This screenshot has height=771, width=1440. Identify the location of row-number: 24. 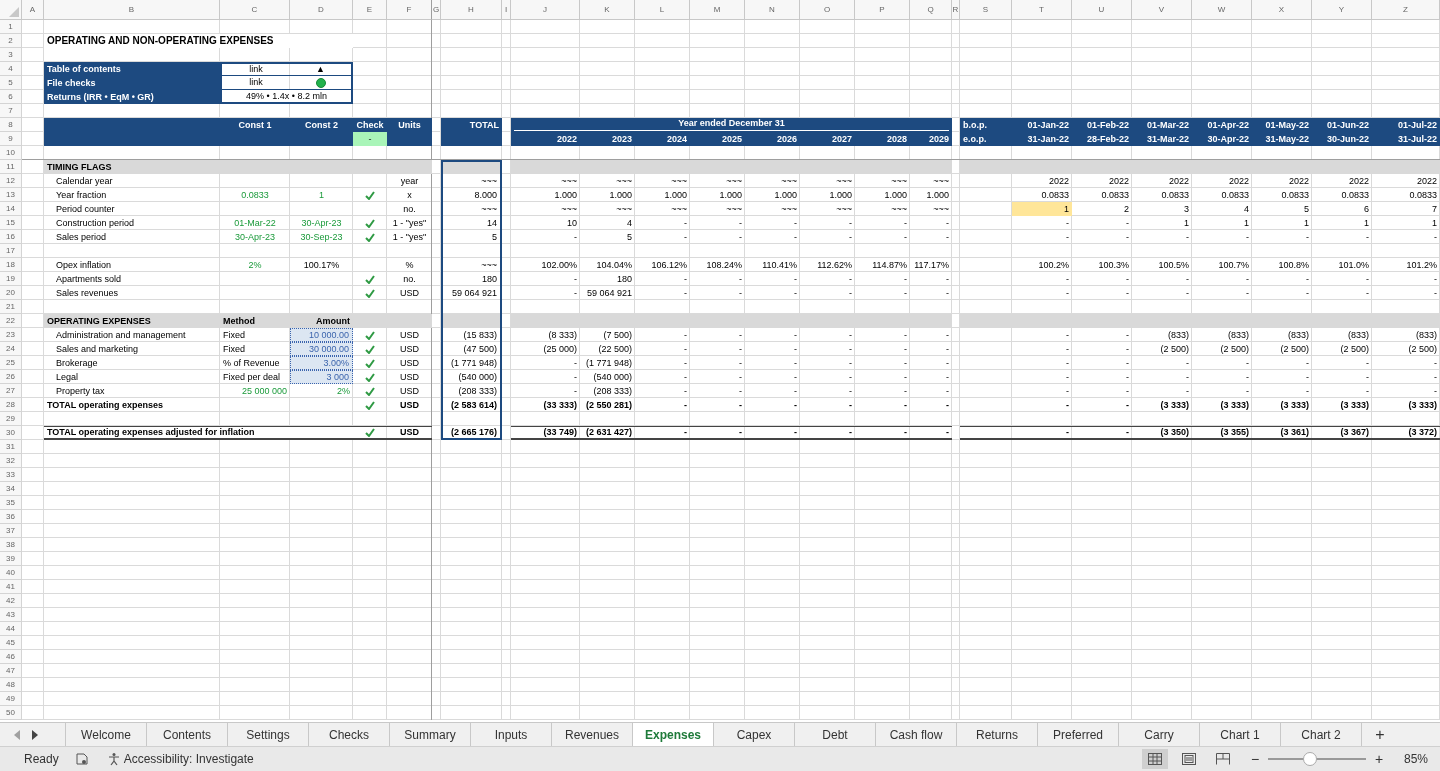
(11, 349).